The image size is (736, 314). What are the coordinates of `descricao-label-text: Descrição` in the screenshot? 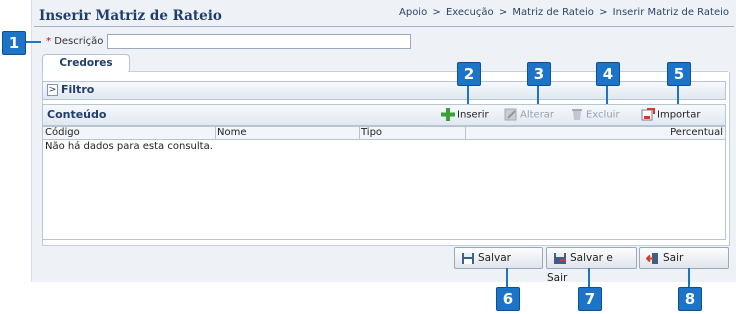 It's located at (79, 41).